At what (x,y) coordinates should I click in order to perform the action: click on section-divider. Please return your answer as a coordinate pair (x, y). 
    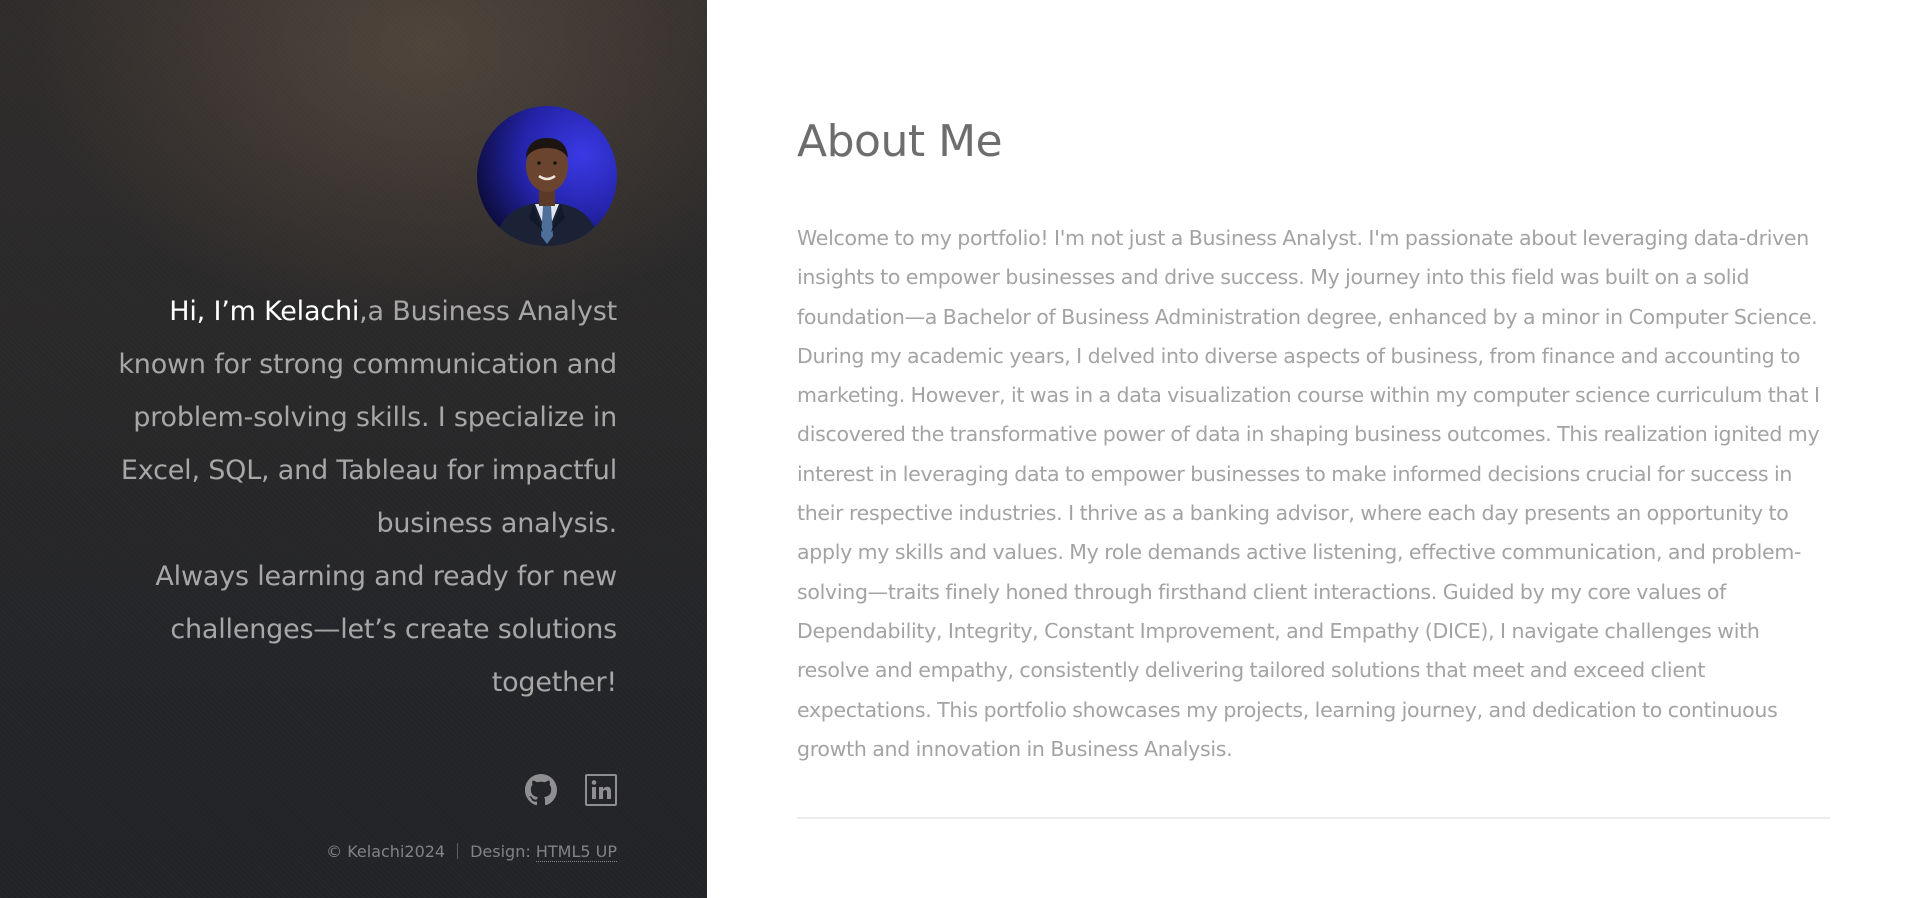
    Looking at the image, I should click on (1313, 818).